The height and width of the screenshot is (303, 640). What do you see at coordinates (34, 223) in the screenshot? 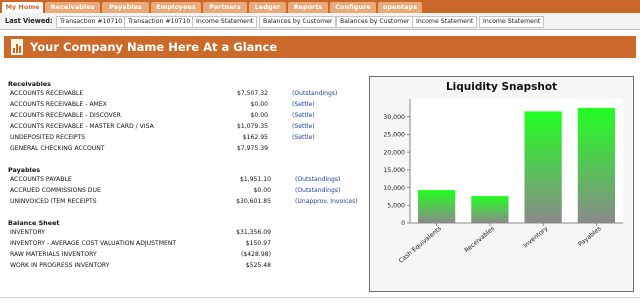
I see `balance-sheet-heading: Balance Sheet` at bounding box center [34, 223].